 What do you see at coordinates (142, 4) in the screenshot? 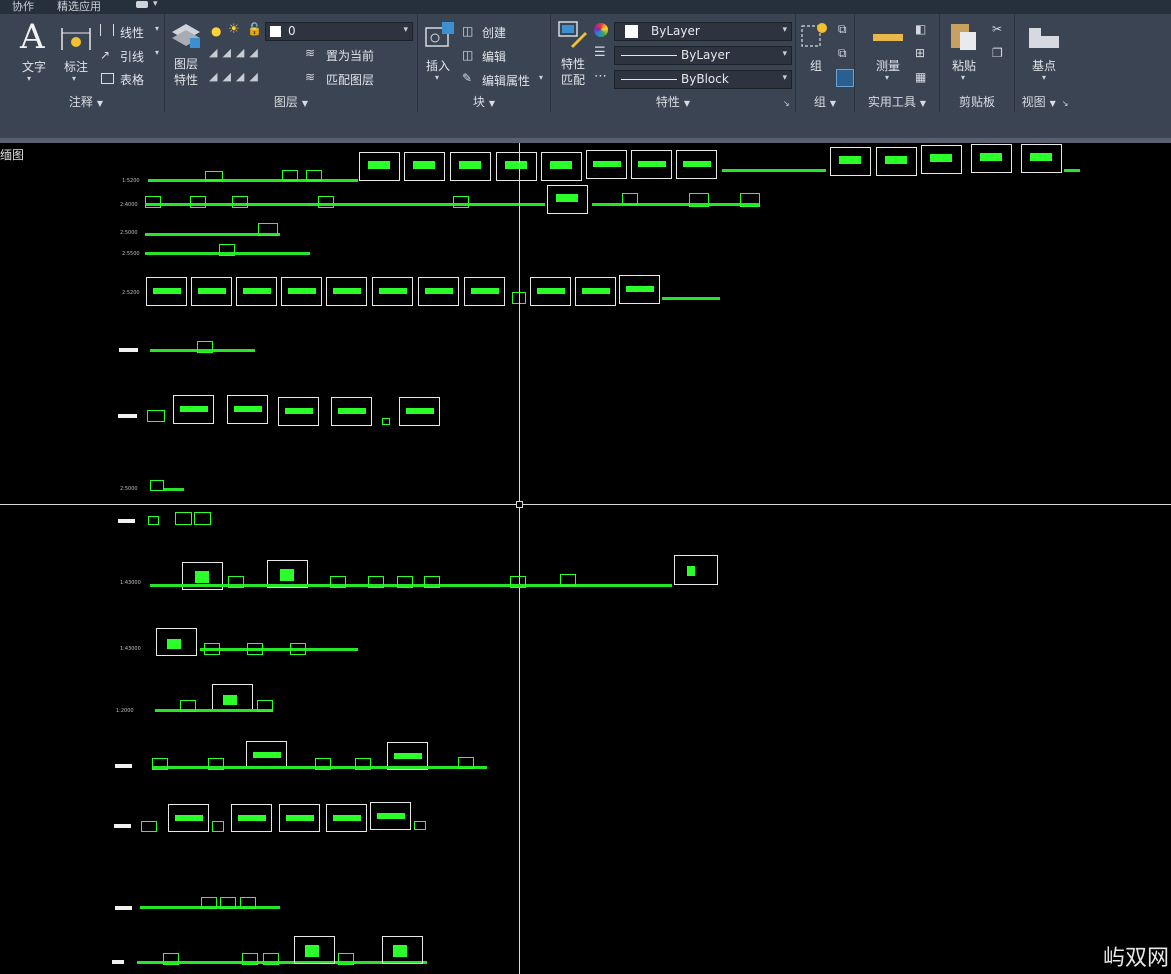
I see `ribbon-toggle-icon` at bounding box center [142, 4].